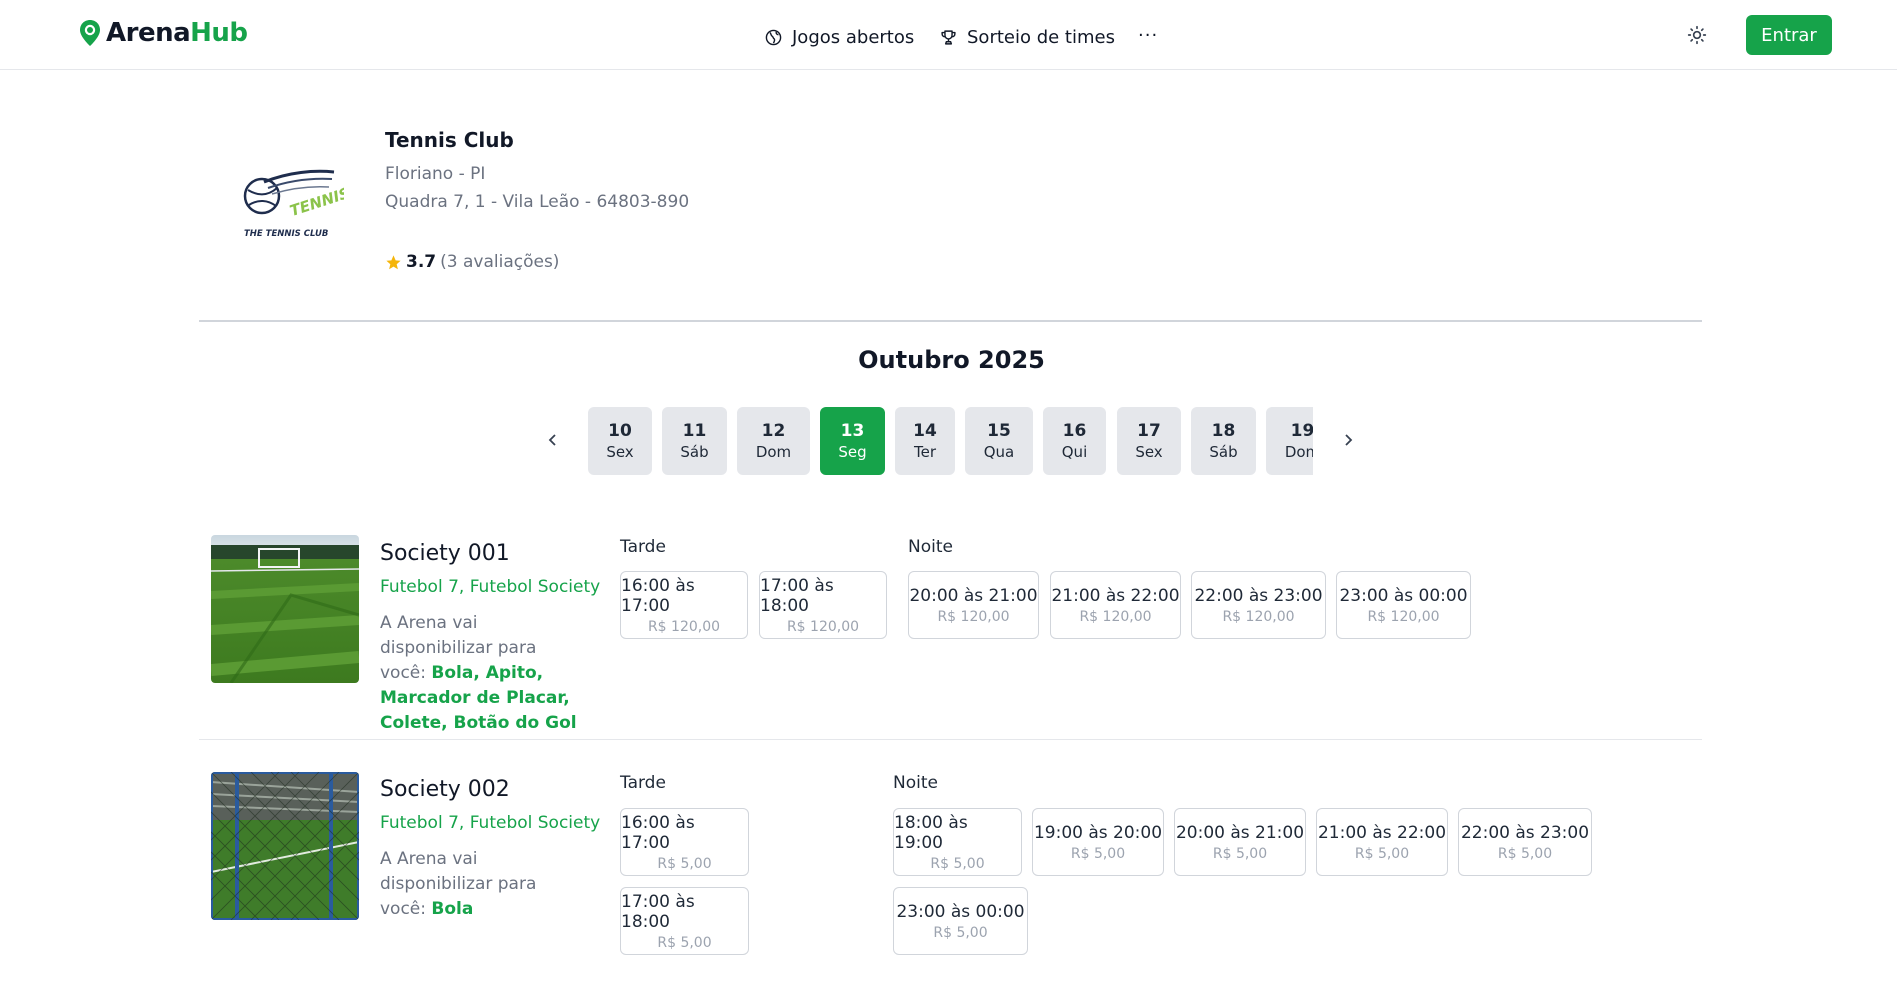  I want to click on calendar-day: 14 Ter, so click(925, 441).